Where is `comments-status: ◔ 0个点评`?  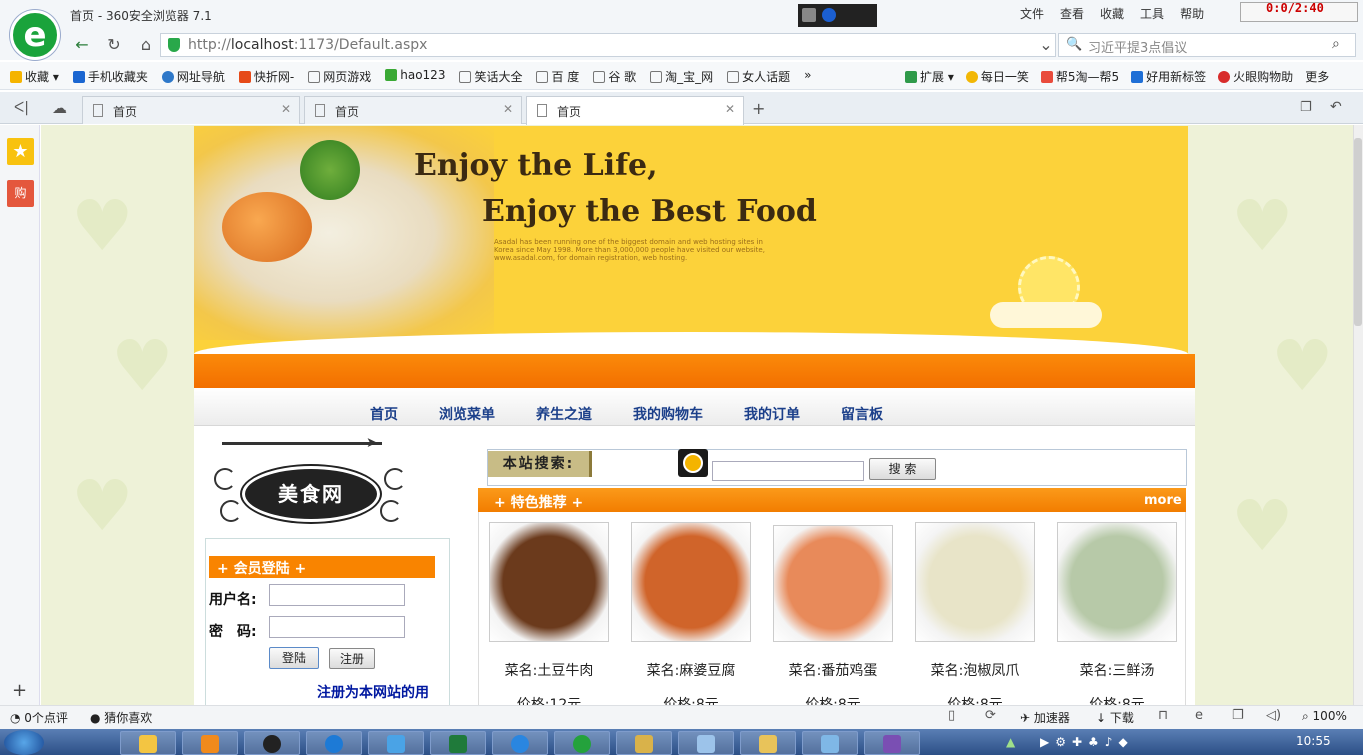
comments-status: ◔ 0个点评 is located at coordinates (39, 717).